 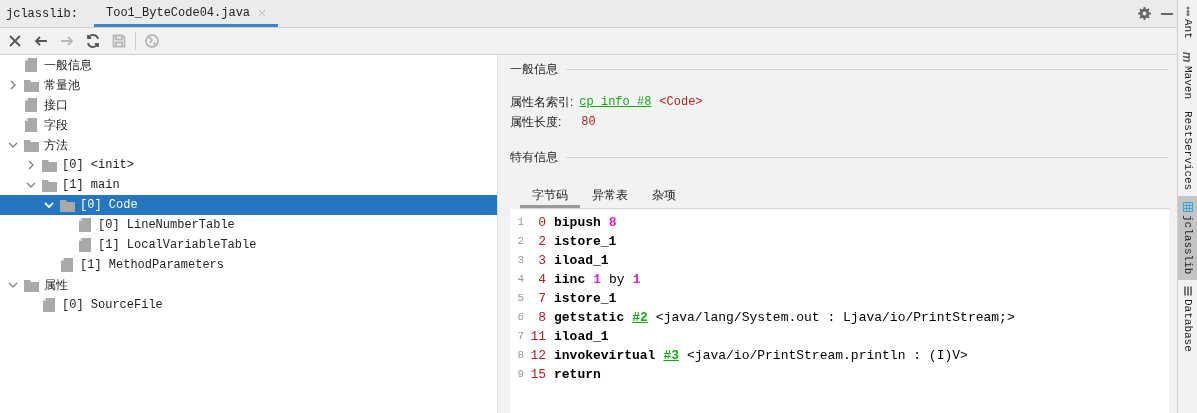 I want to click on field-value: 80, so click(x=588, y=122).